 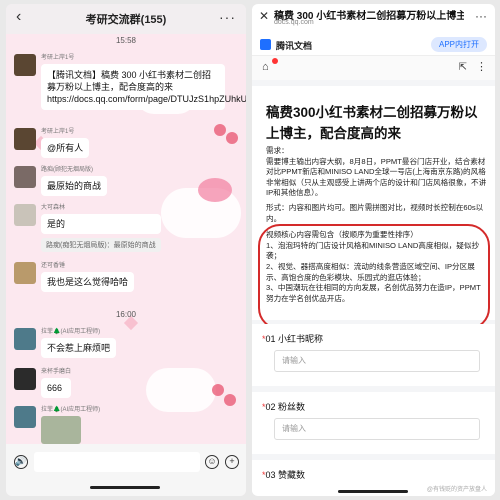 I want to click on desc-line: 形式：内容和图片均可。图片需拼图对比，视频时长控制在60s以内。, so click(x=375, y=212).